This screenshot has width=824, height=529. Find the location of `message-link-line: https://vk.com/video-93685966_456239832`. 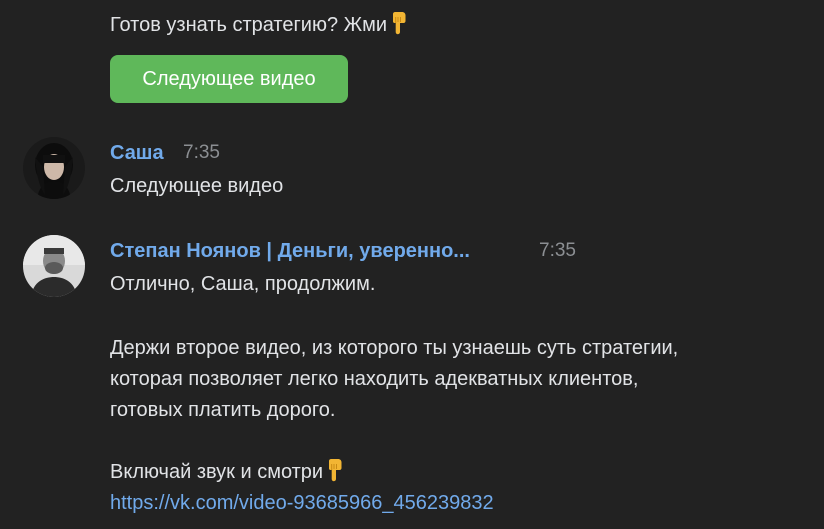

message-link-line: https://vk.com/video-93685966_456239832 is located at coordinates (302, 503).